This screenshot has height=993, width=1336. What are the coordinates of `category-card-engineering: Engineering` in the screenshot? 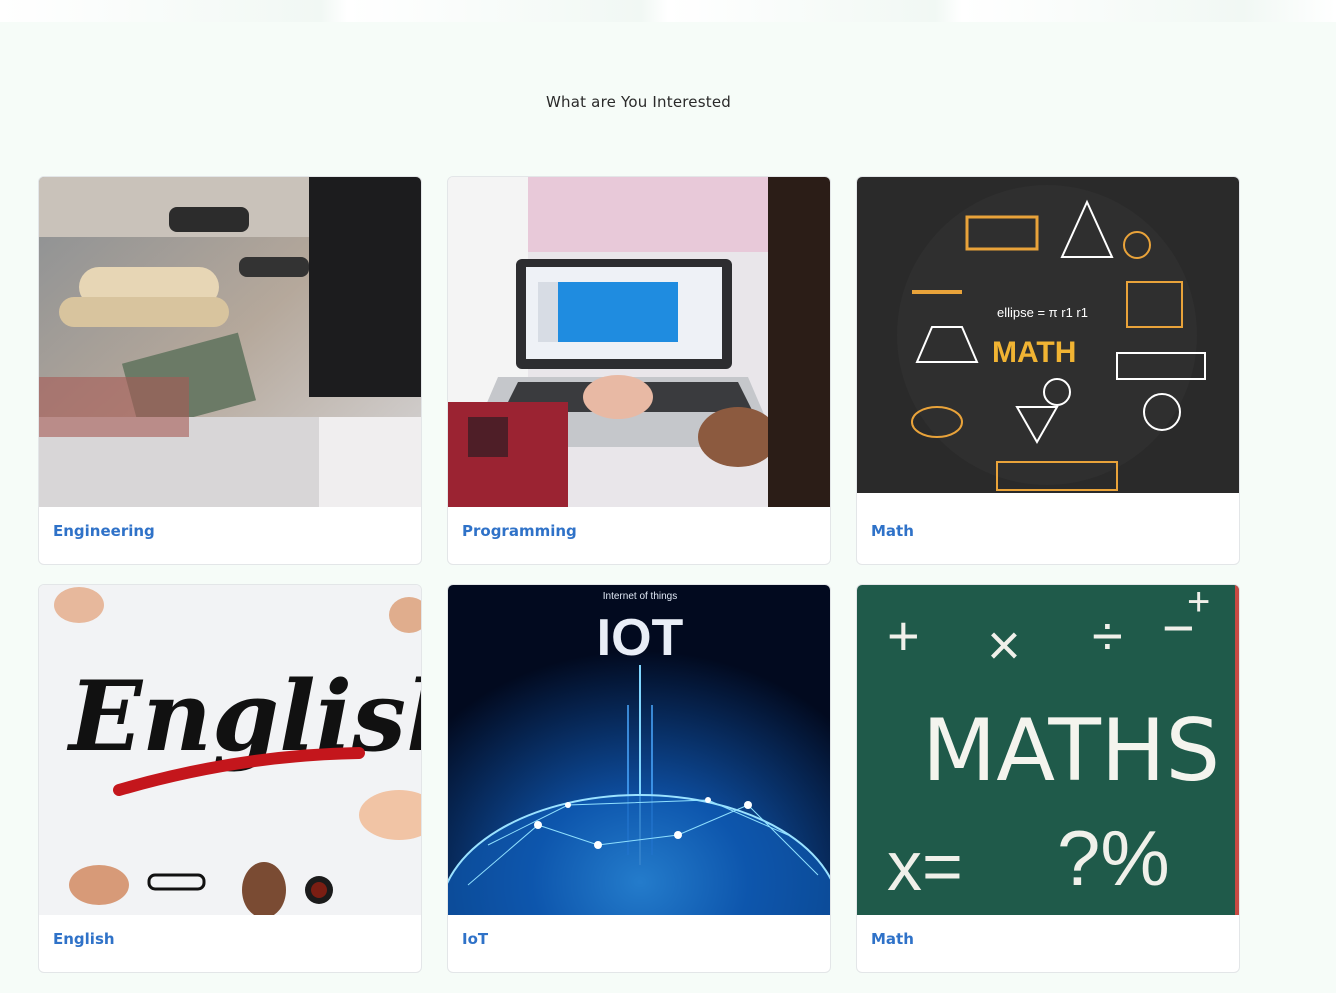 It's located at (230, 370).